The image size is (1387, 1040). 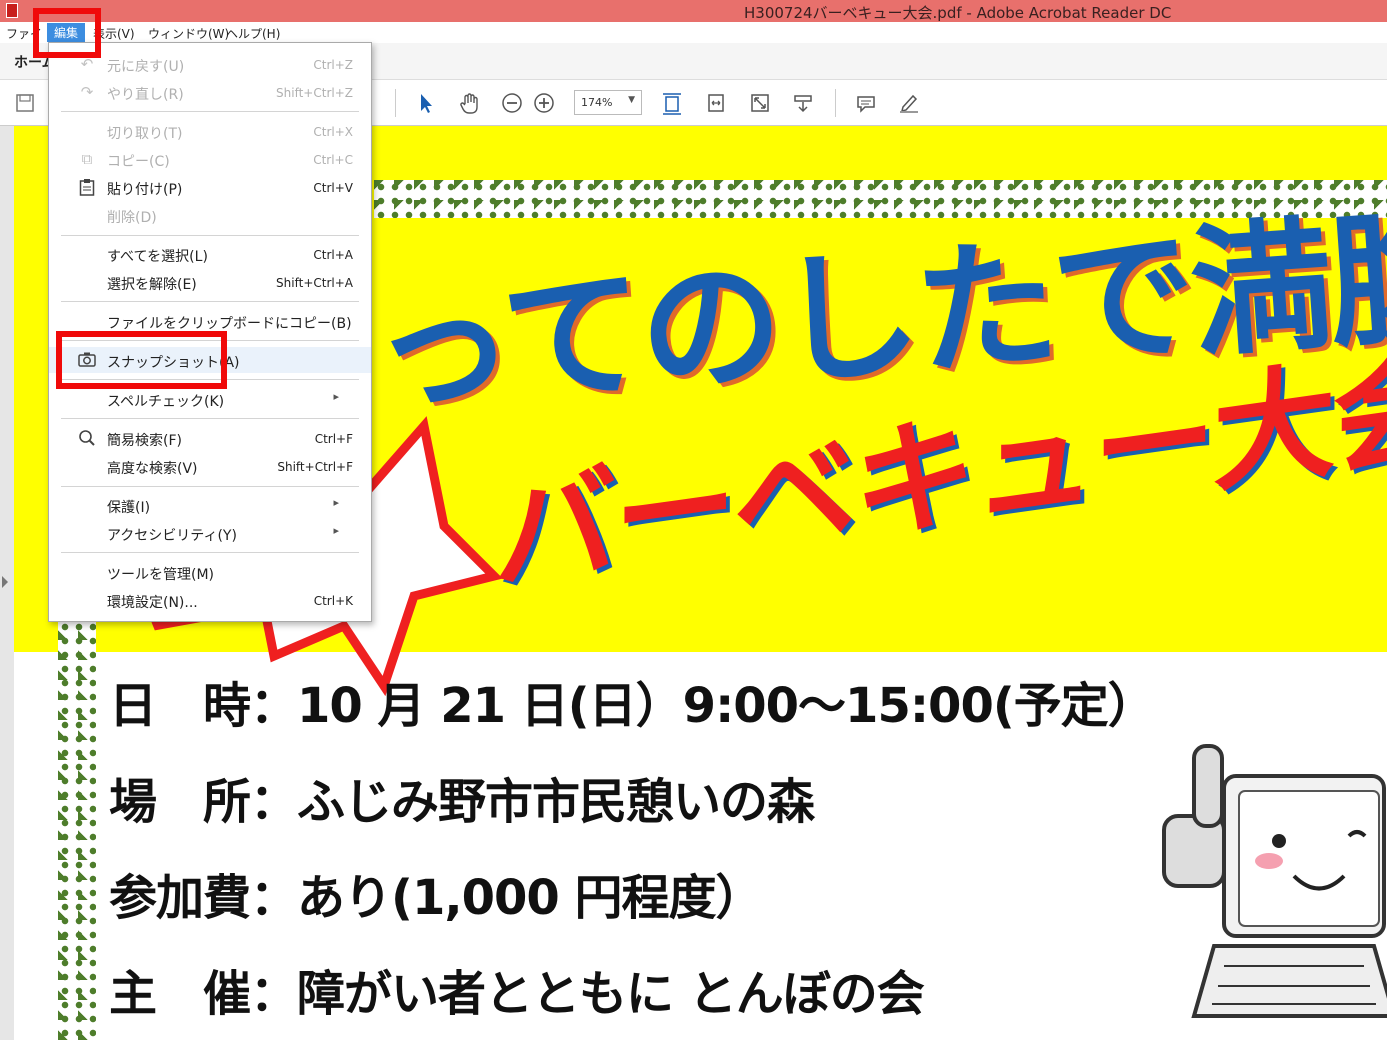 What do you see at coordinates (25, 103) in the screenshot?
I see `save-icon` at bounding box center [25, 103].